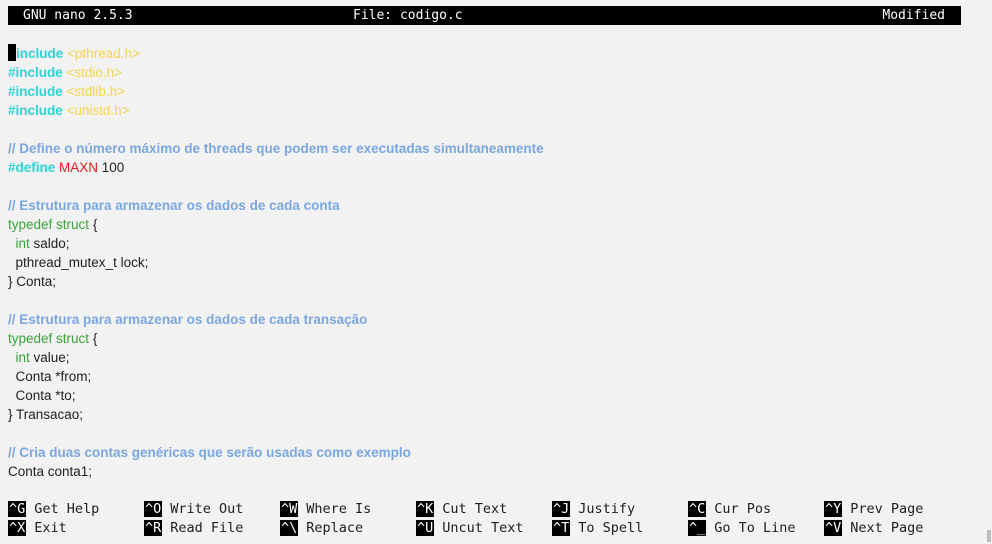 The height and width of the screenshot is (544, 992). Describe the element at coordinates (470, 528) in the screenshot. I see `shortcut-uncut-text: ^U Uncut Text` at that location.